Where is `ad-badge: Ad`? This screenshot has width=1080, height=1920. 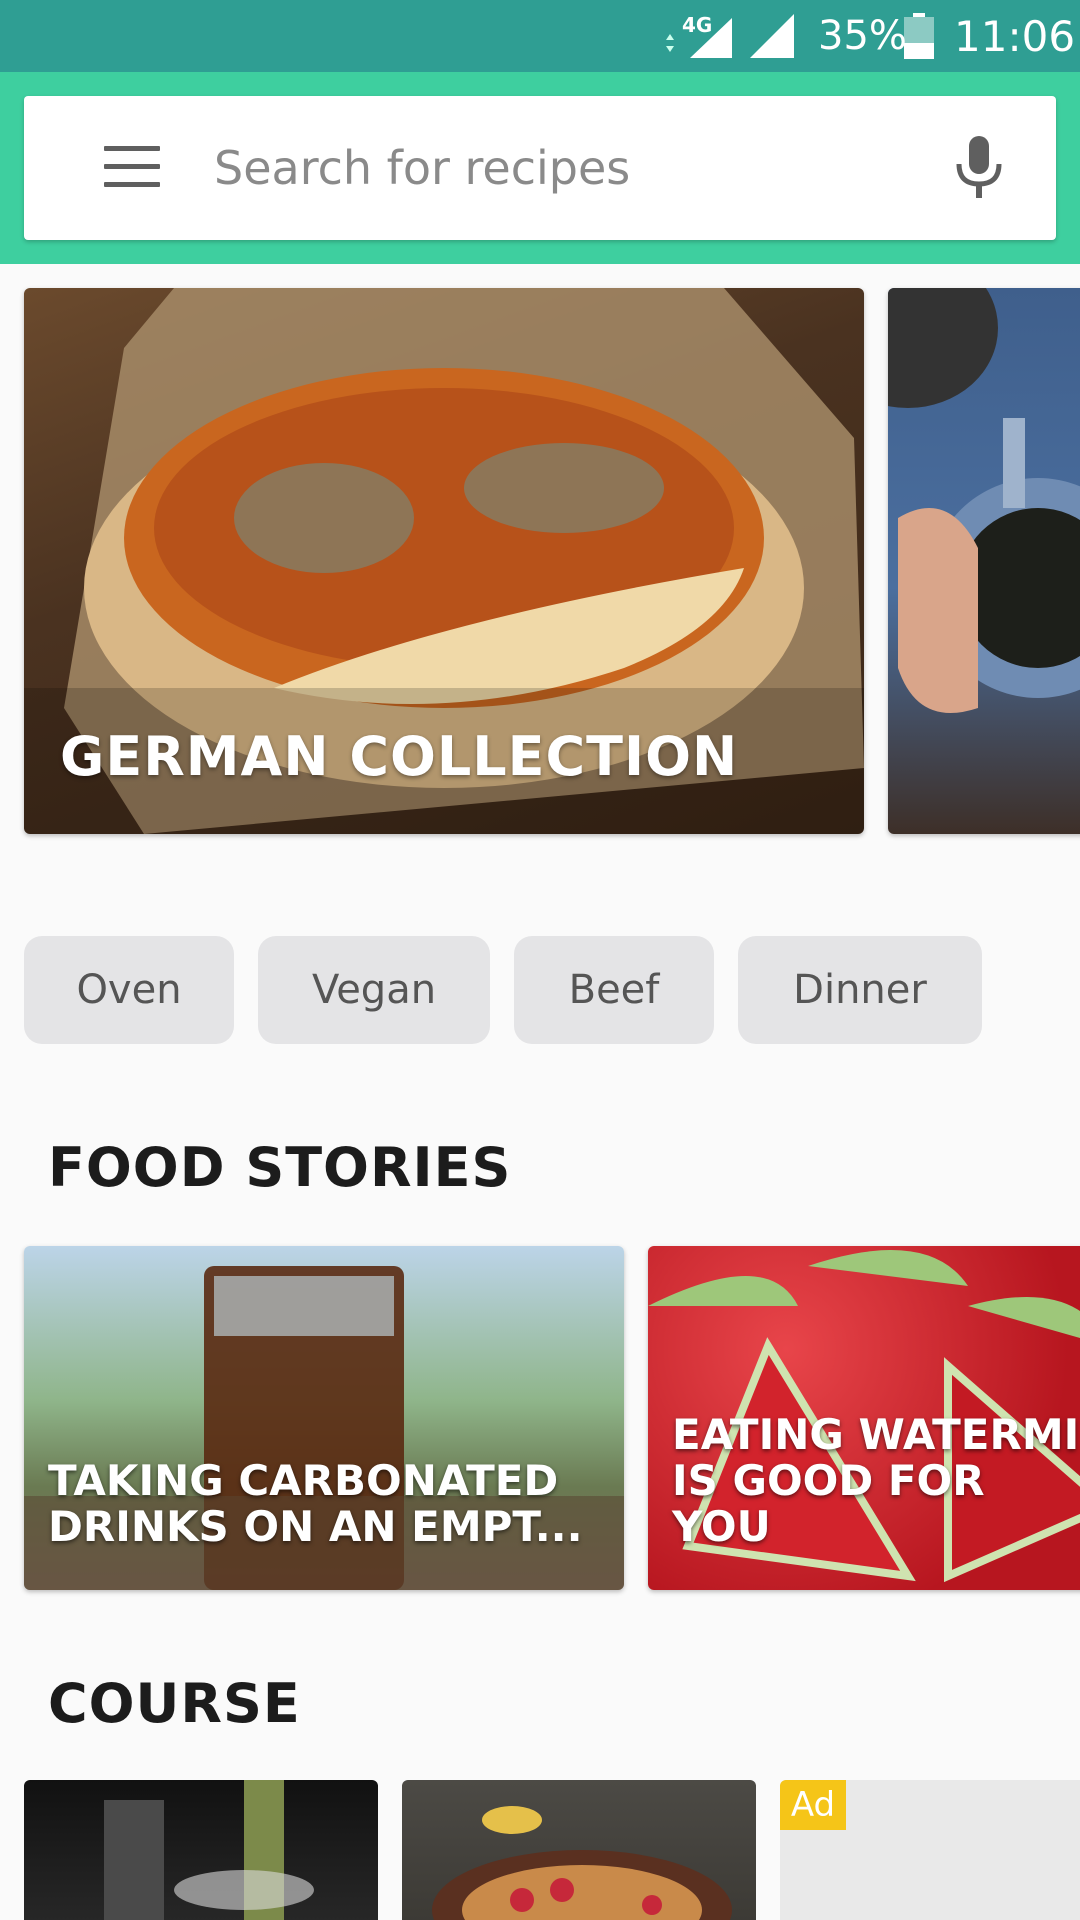
ad-badge: Ad is located at coordinates (813, 1805).